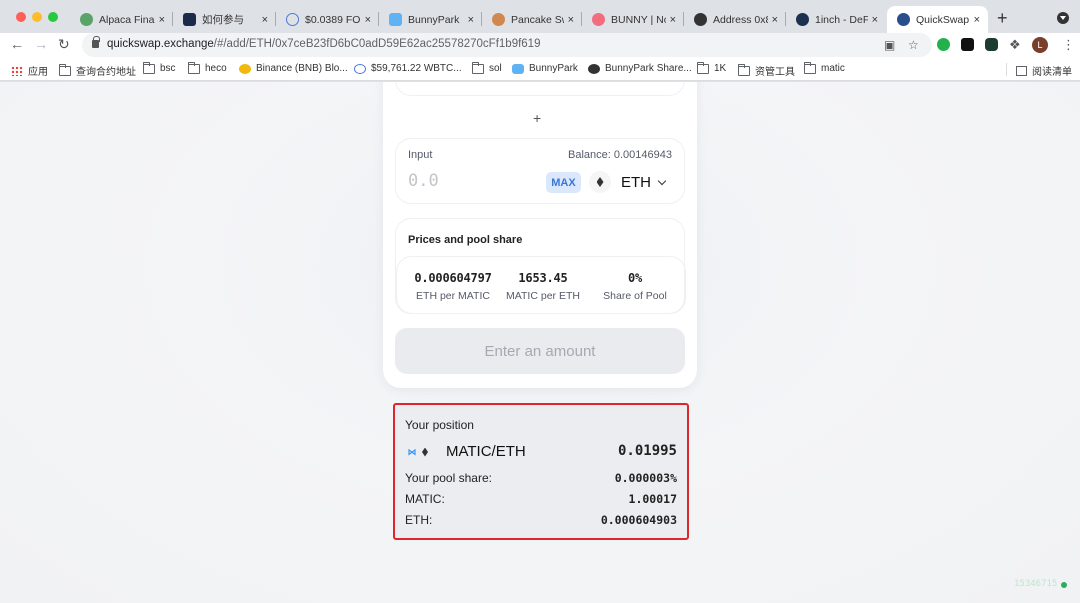  Describe the element at coordinates (327, 19) in the screenshot. I see `tab-fox-price: $0.0389 FO ×` at that location.